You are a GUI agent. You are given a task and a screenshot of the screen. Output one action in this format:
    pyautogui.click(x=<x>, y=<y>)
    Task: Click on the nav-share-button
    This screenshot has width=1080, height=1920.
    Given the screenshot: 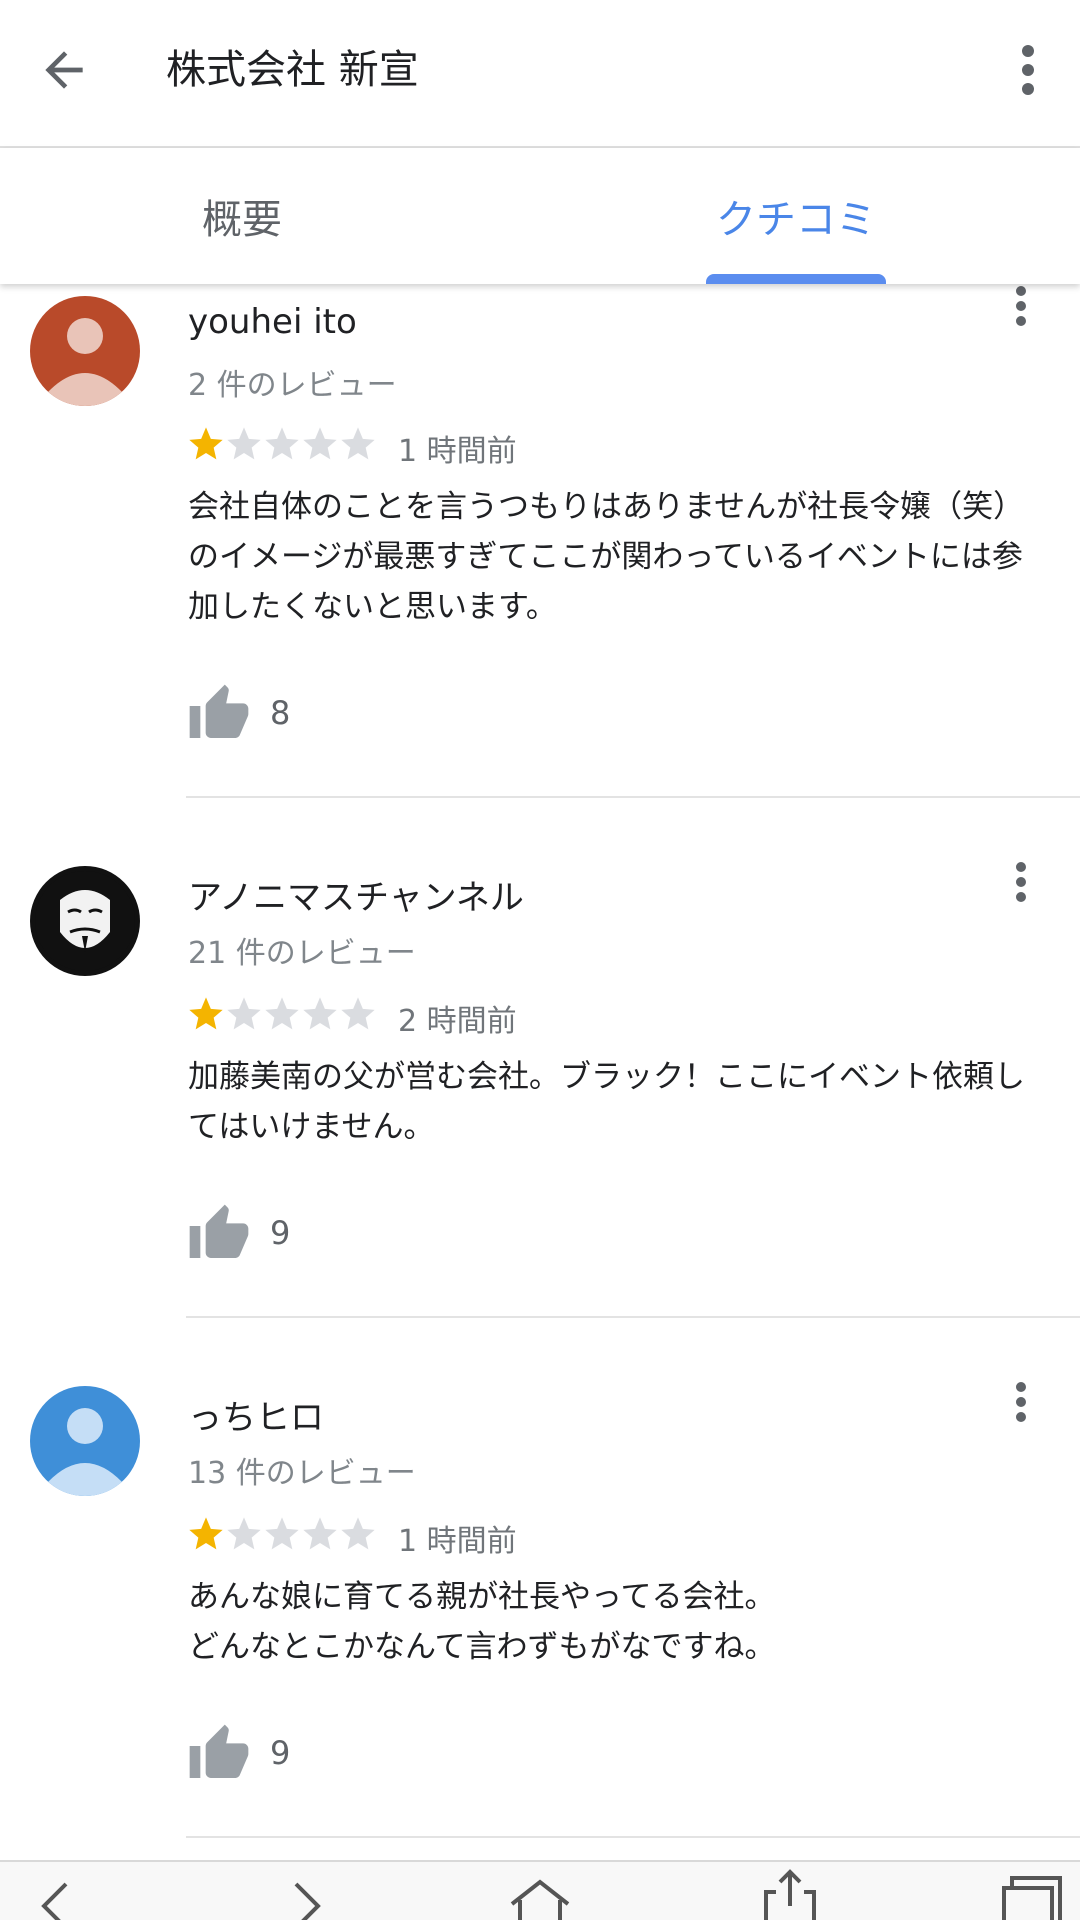 What is the action you would take?
    pyautogui.click(x=790, y=1891)
    